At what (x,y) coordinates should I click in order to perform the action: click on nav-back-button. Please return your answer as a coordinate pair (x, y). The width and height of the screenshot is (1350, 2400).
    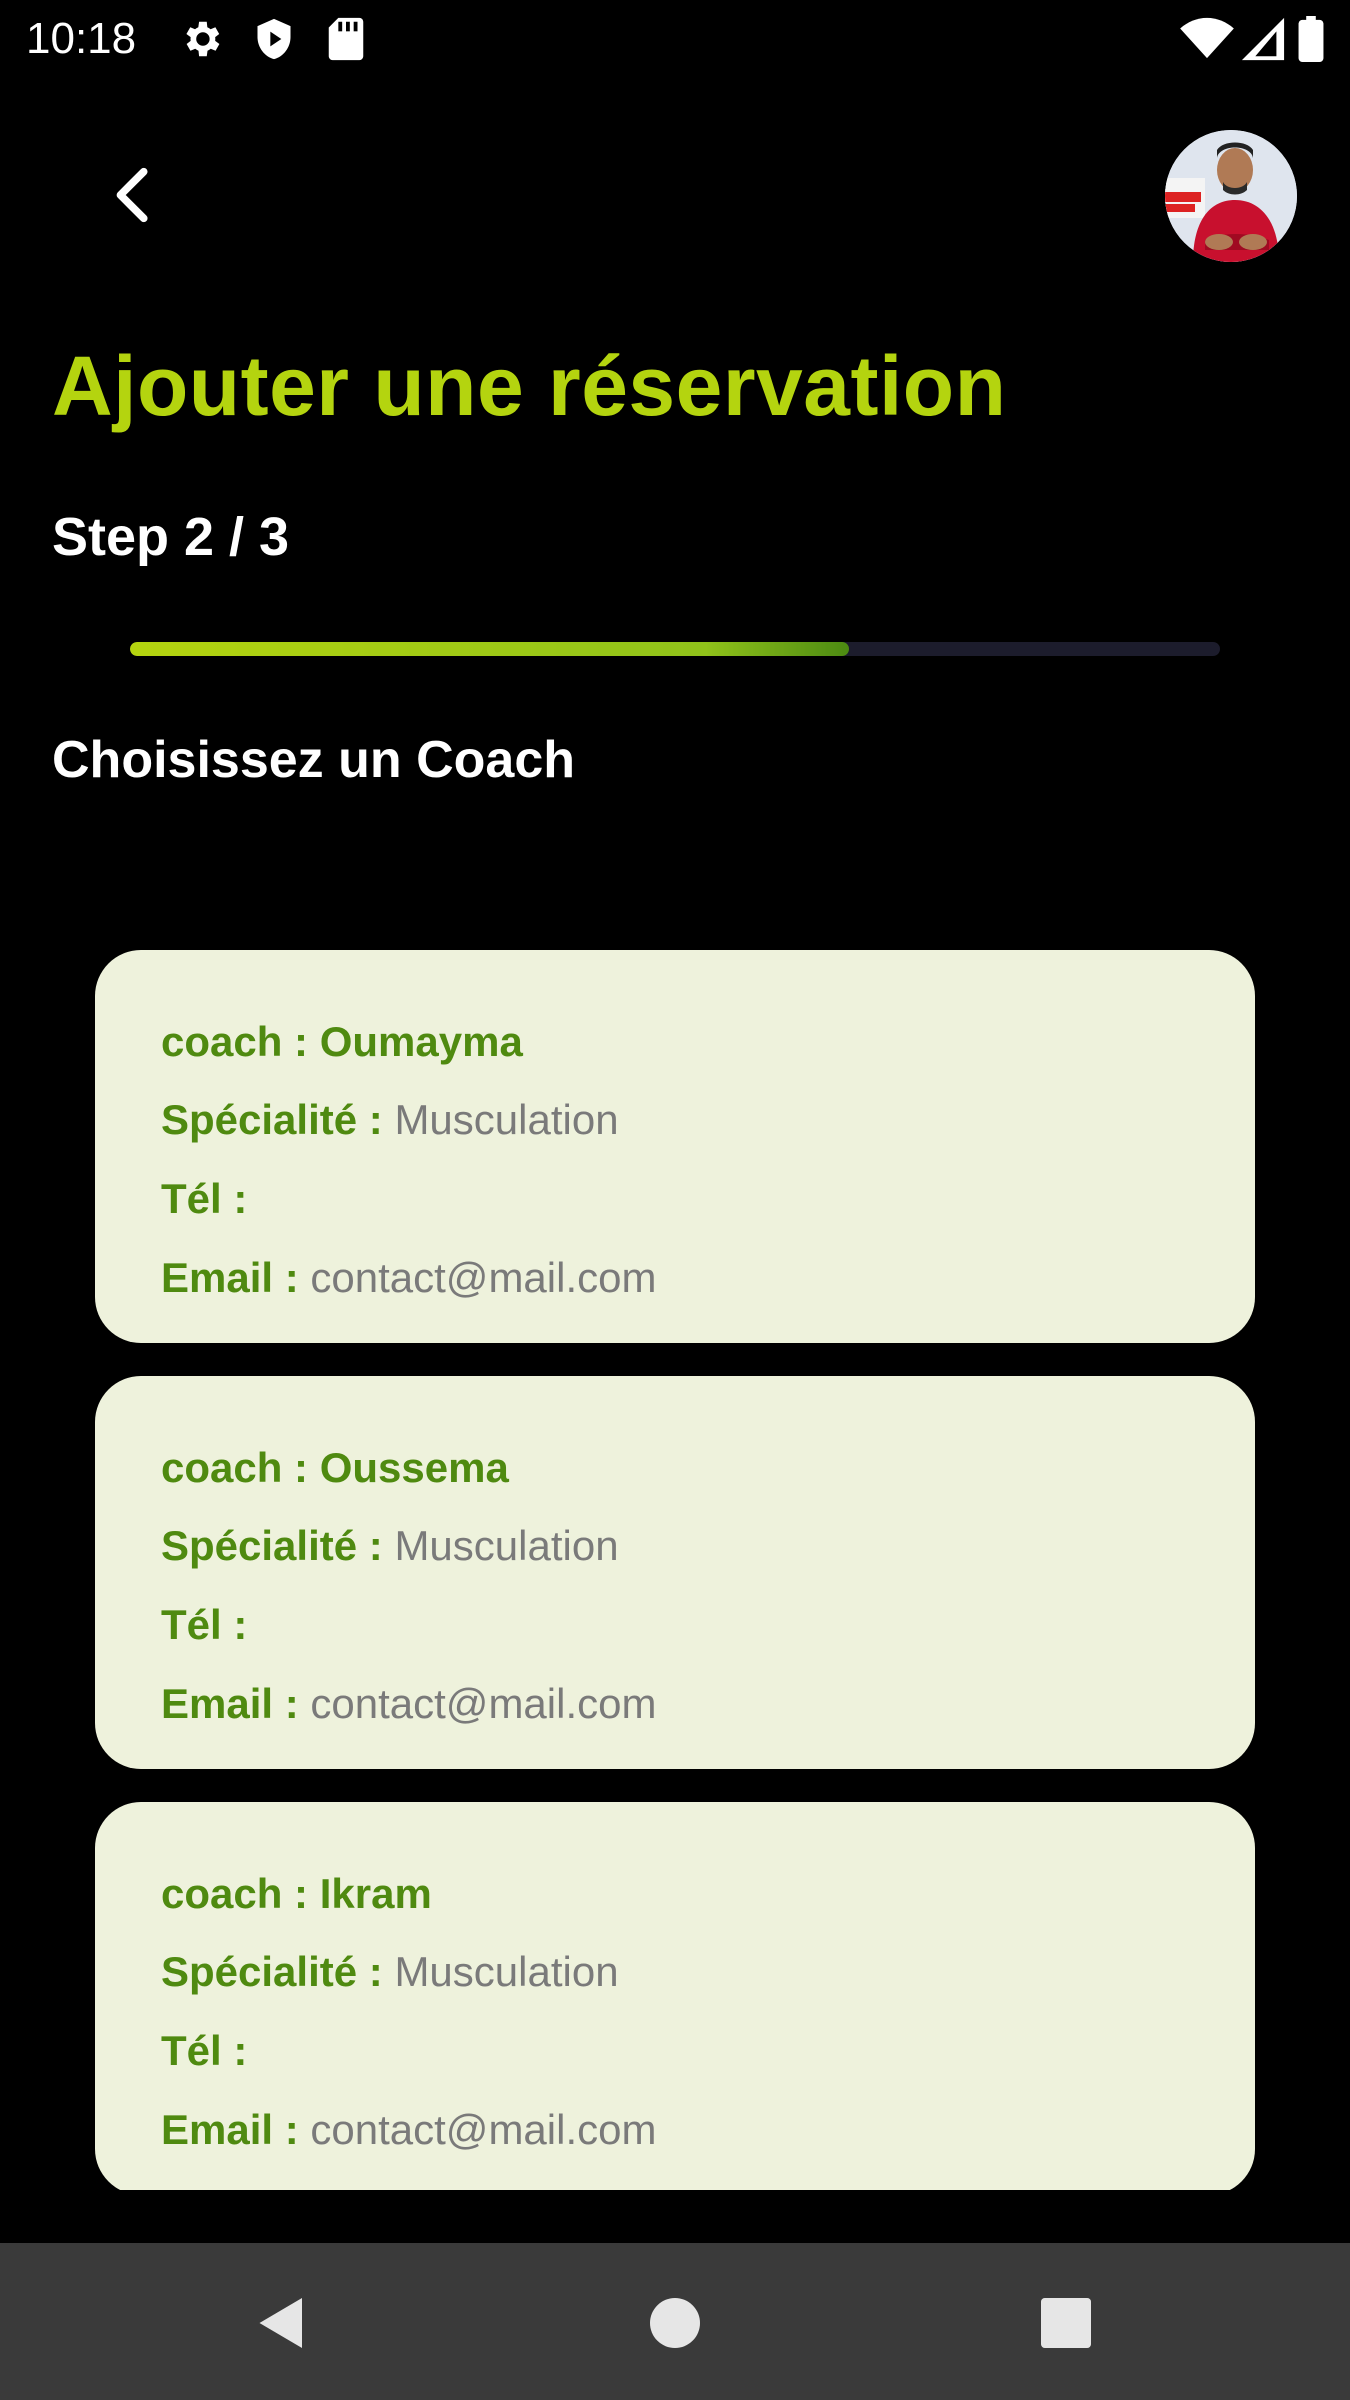
    Looking at the image, I should click on (282, 2323).